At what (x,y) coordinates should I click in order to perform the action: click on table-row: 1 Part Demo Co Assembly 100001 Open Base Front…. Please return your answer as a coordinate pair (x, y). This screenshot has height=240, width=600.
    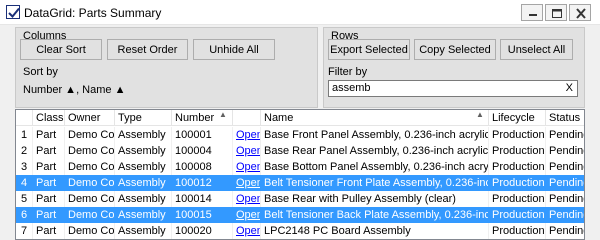
    Looking at the image, I should click on (300, 135).